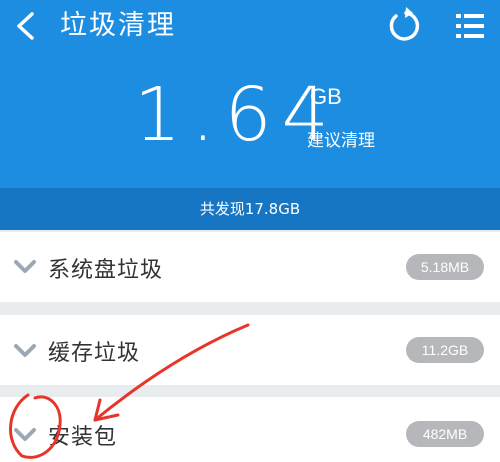 Image resolution: width=500 pixels, height=462 pixels. What do you see at coordinates (445, 350) in the screenshot?
I see `size-badge: 11.2GB` at bounding box center [445, 350].